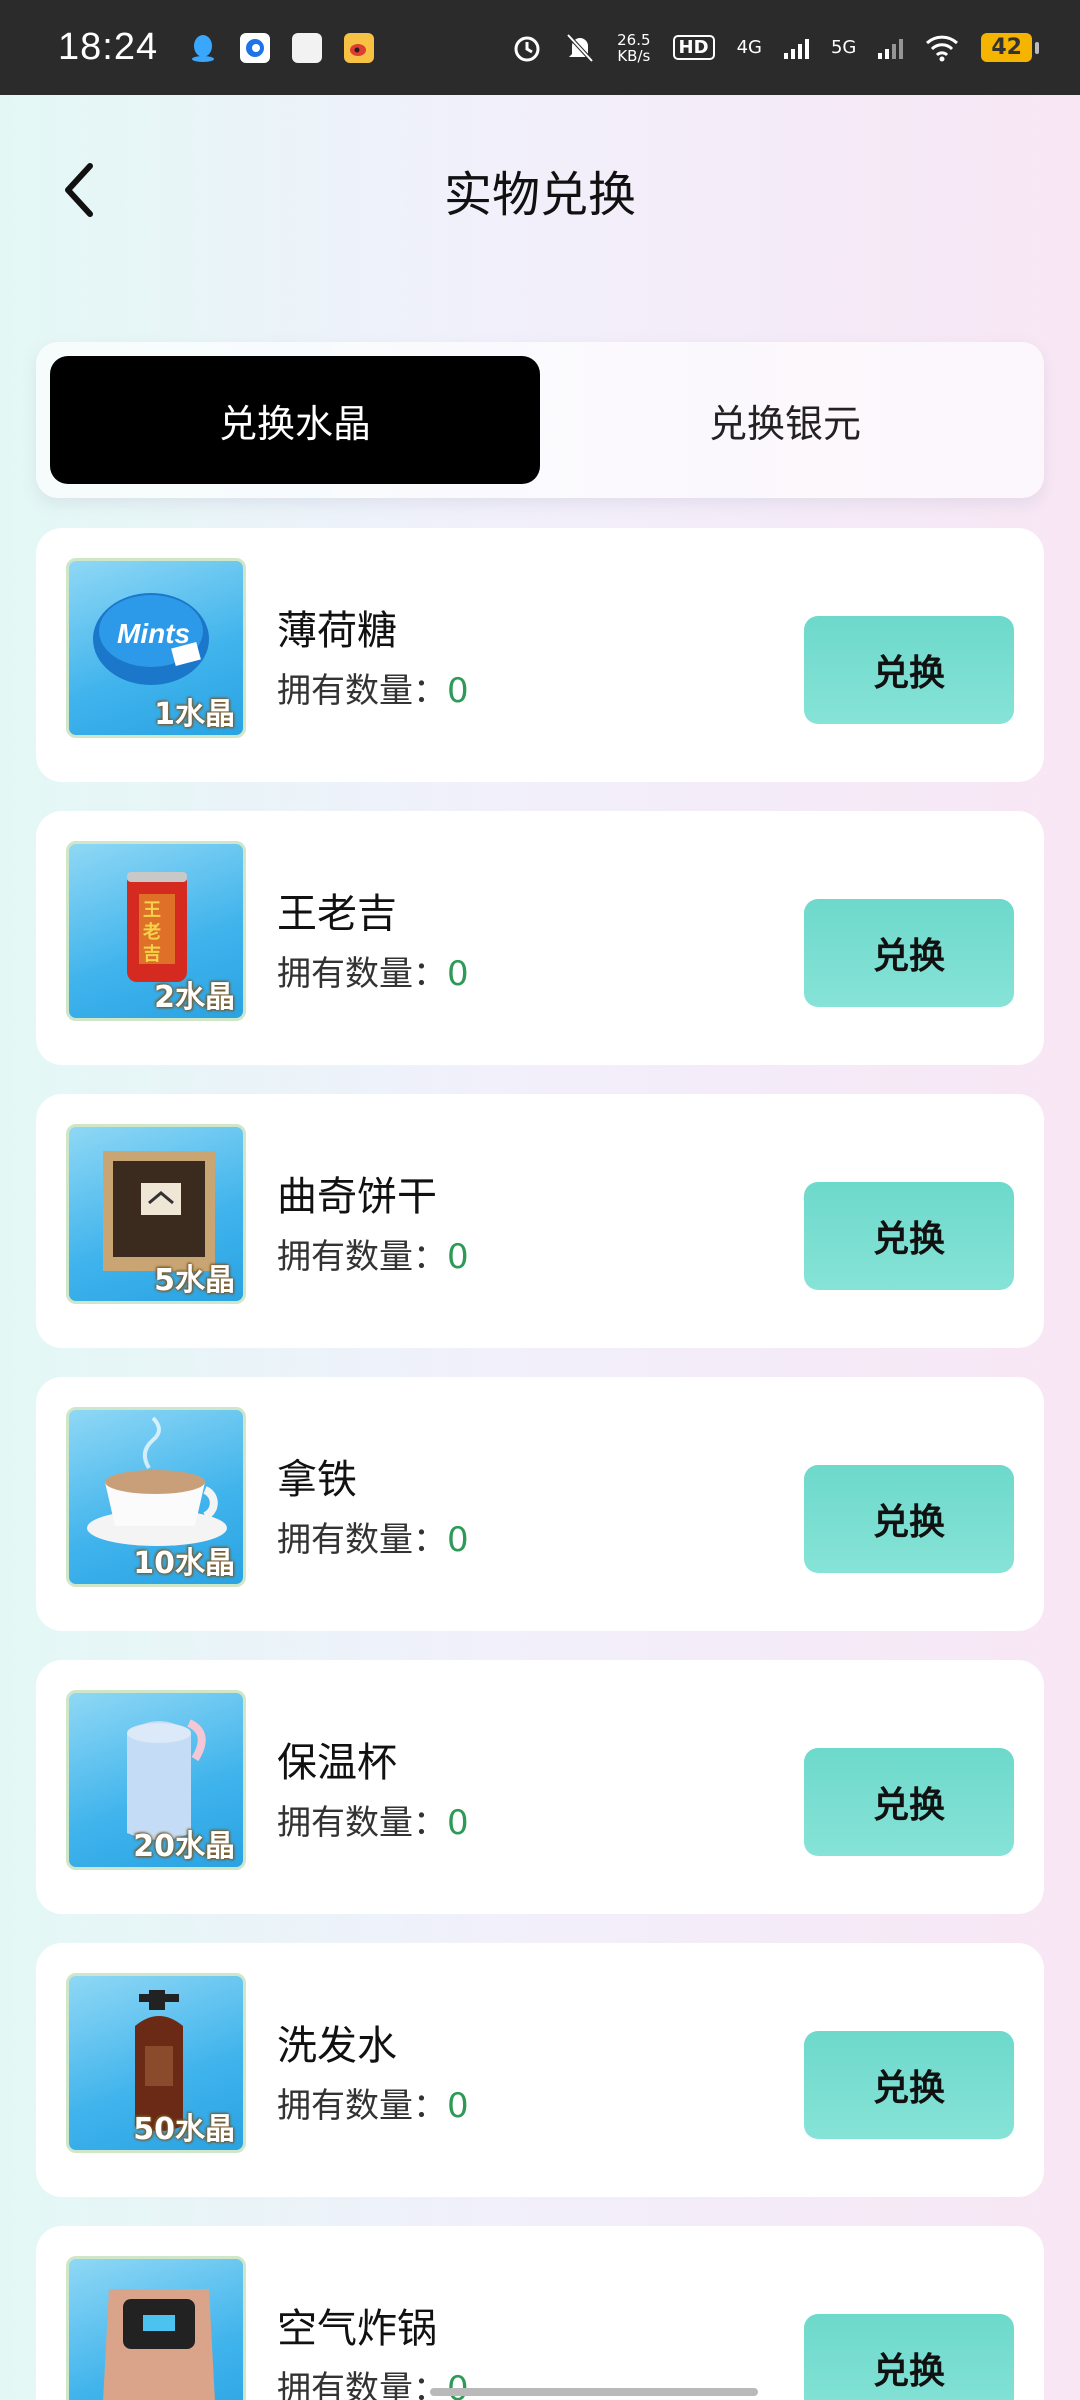  What do you see at coordinates (1010, 47) in the screenshot?
I see `battery-indicator: 42` at bounding box center [1010, 47].